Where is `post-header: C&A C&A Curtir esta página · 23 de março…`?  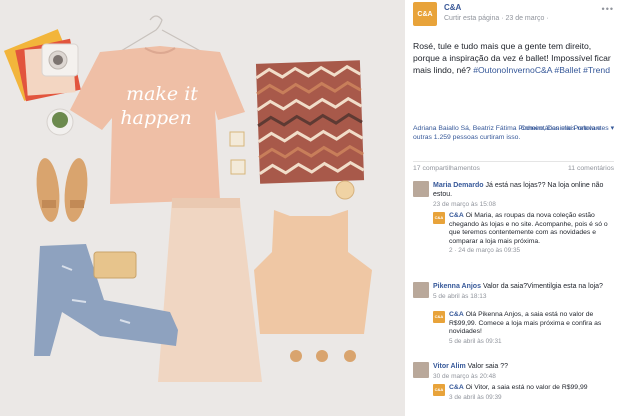
post-header: C&A C&A Curtir esta página · 23 de março… is located at coordinates (513, 14).